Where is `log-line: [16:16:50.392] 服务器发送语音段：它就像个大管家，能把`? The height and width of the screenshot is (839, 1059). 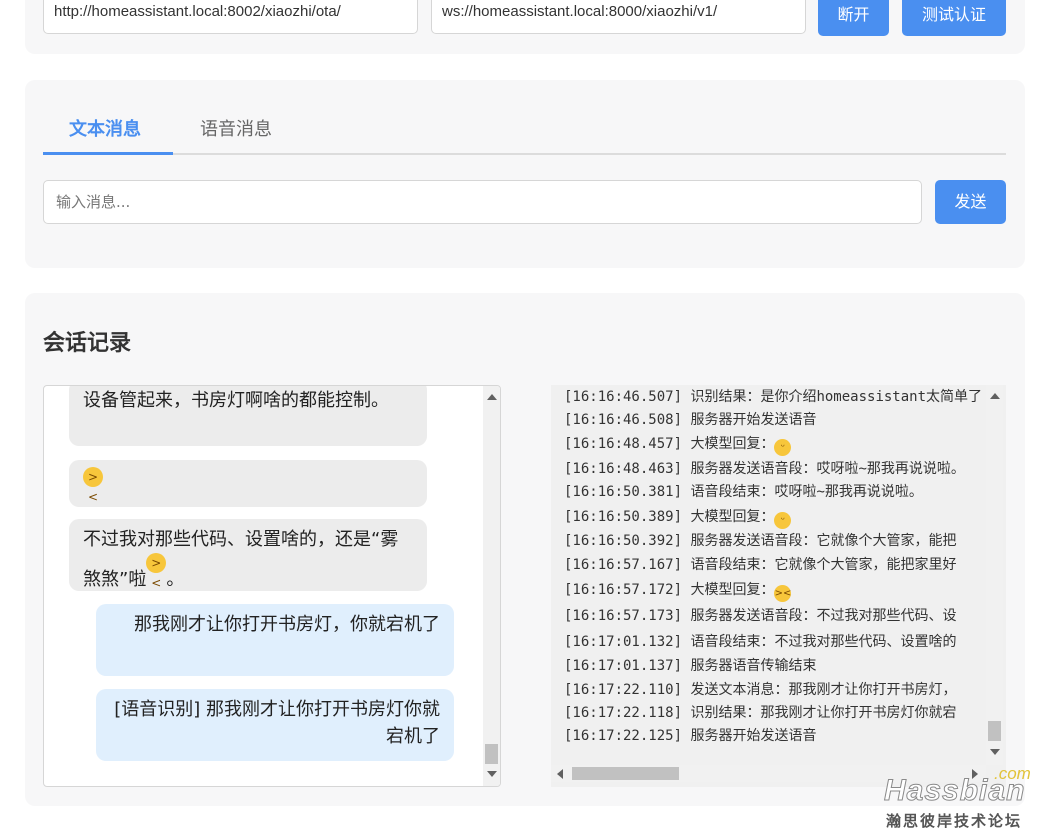 log-line: [16:16:50.392] 服务器发送语音段：它就像个大管家，能把 is located at coordinates (760, 541).